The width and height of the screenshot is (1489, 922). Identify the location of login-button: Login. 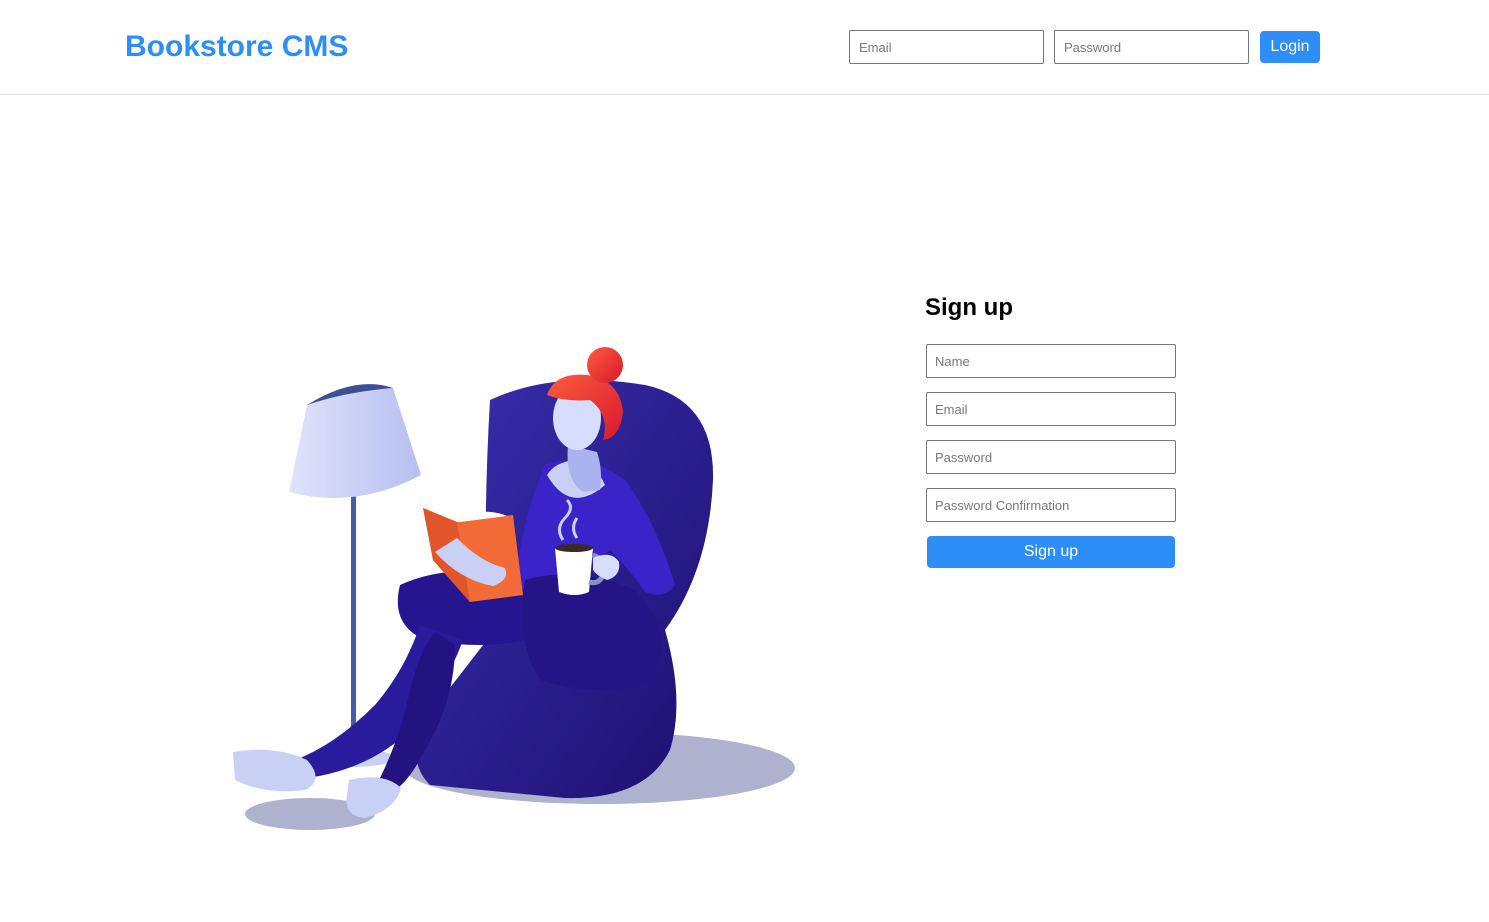
(1290, 47).